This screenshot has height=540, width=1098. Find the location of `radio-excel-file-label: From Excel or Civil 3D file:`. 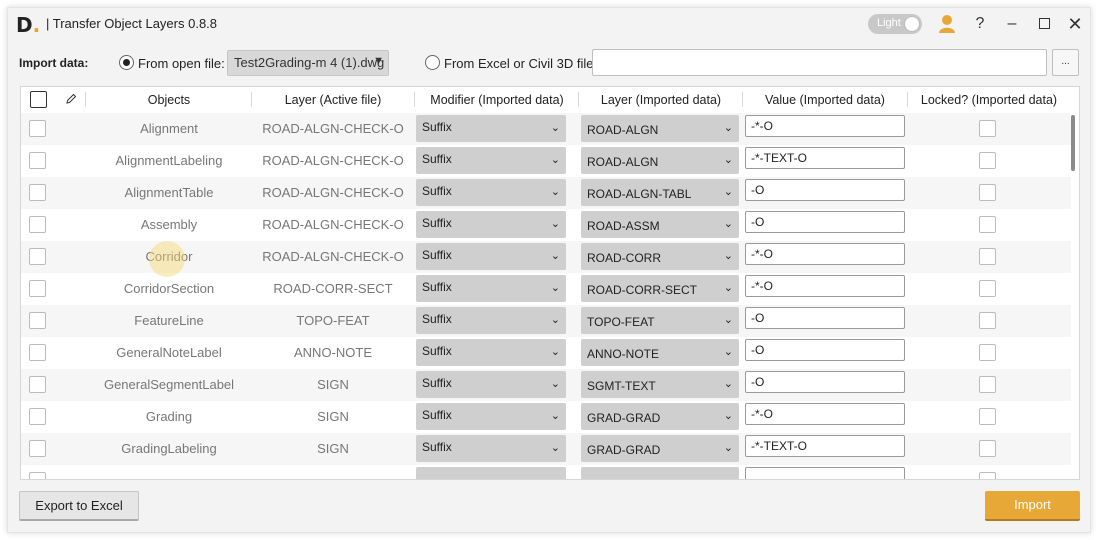

radio-excel-file-label: From Excel or Civil 3D file: is located at coordinates (520, 63).